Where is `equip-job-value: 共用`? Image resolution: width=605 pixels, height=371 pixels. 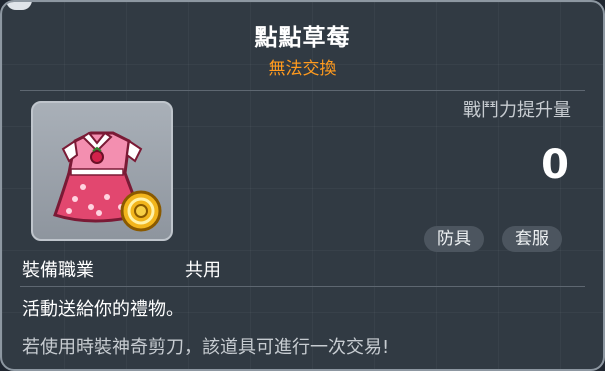 equip-job-value: 共用 is located at coordinates (203, 270).